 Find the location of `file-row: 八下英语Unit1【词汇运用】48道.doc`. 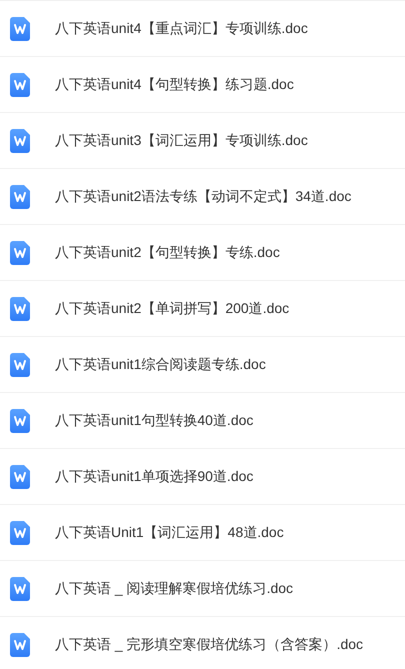

file-row: 八下英语Unit1【词汇运用】48道.doc is located at coordinates (202, 533).